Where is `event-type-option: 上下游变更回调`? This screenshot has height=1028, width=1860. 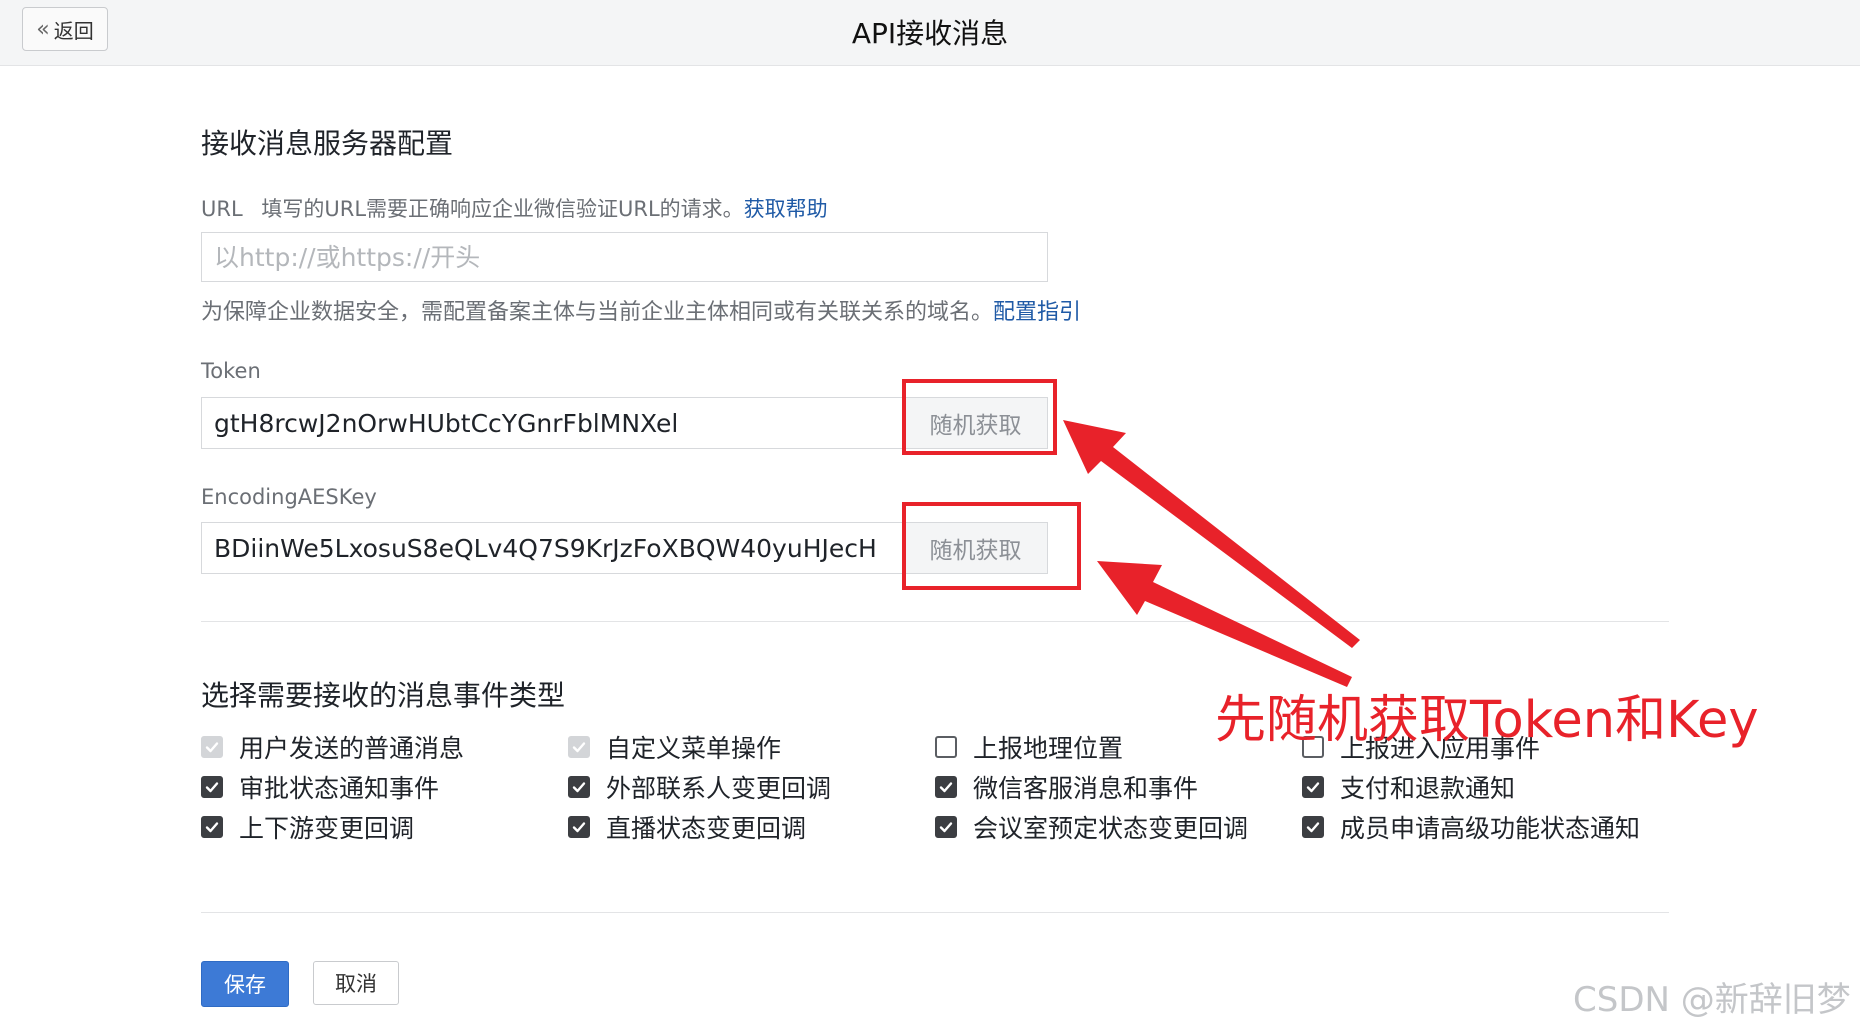
event-type-option: 上下游变更回调 is located at coordinates (307, 827).